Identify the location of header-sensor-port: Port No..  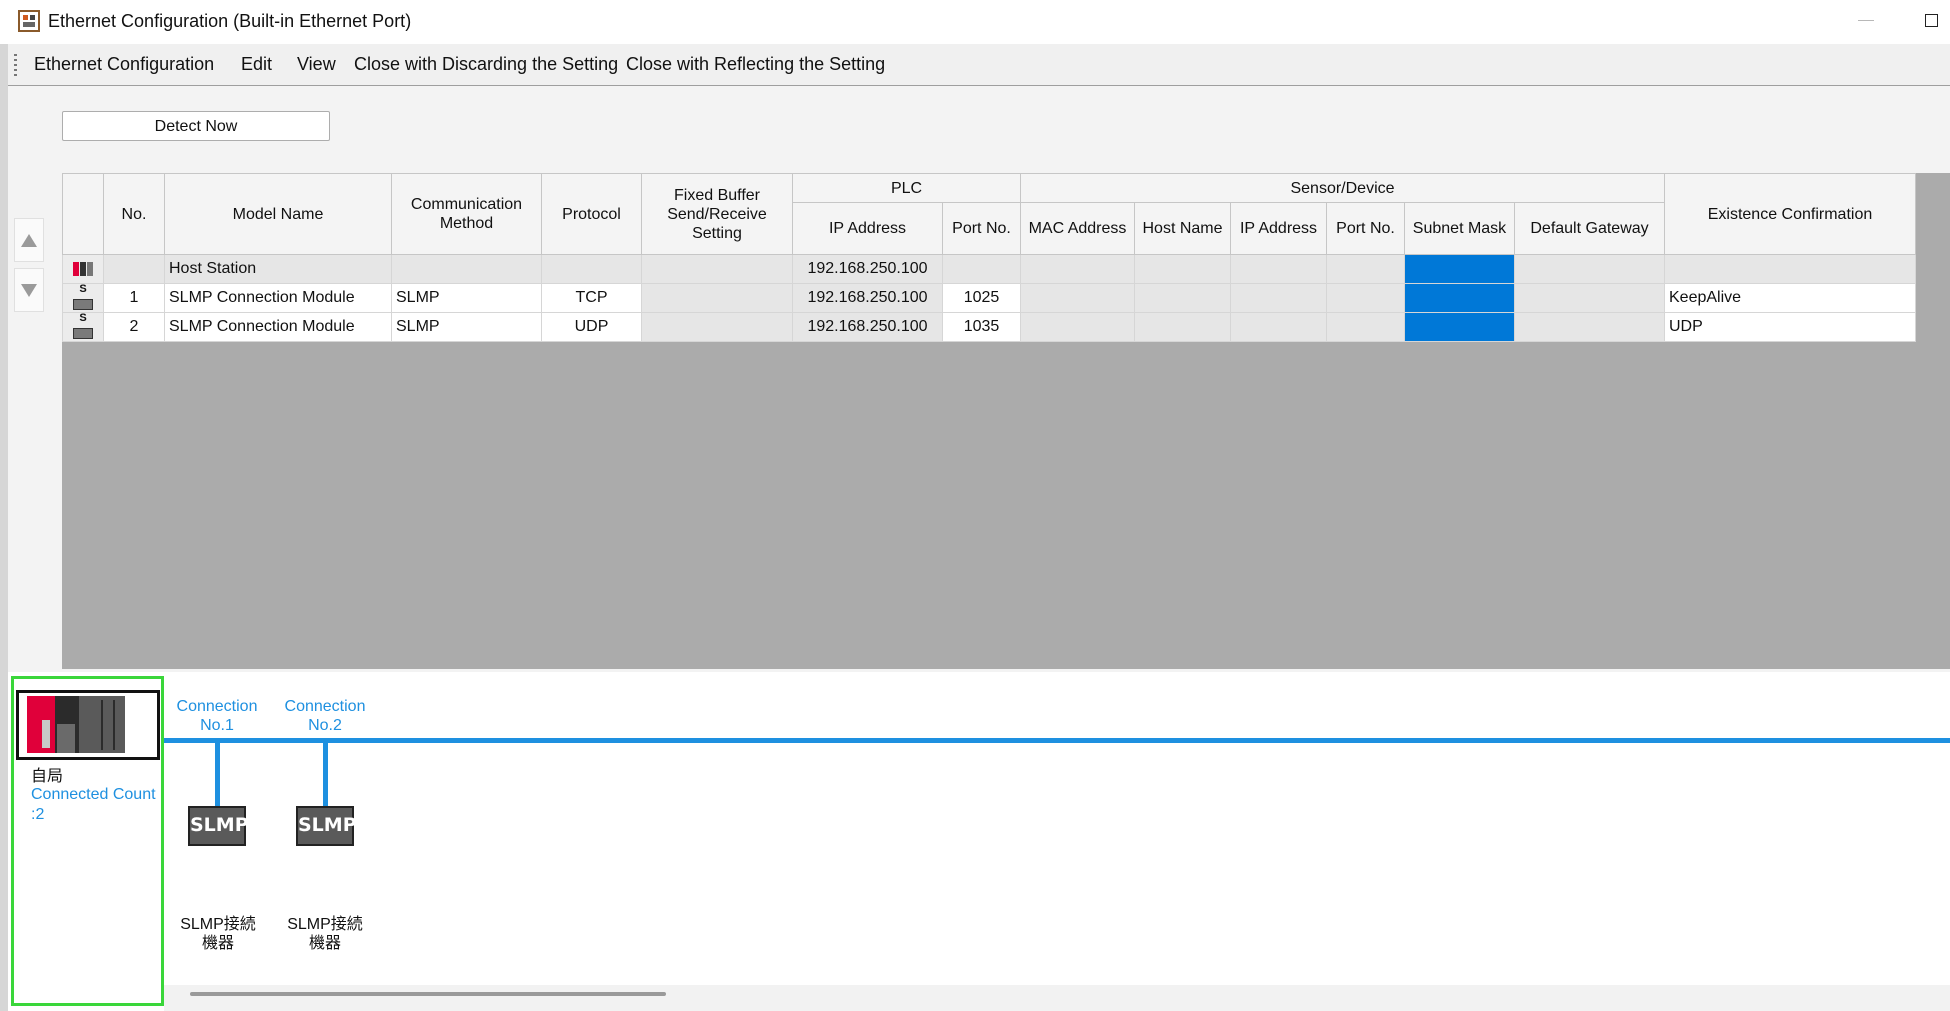
(1365, 228).